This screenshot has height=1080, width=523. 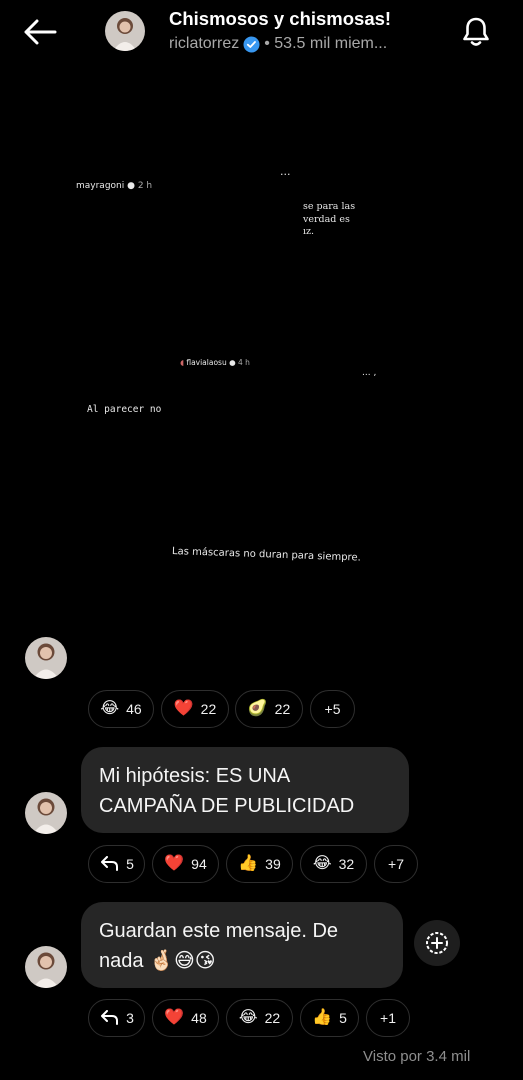 What do you see at coordinates (329, 206) in the screenshot?
I see `story-text-1a: se para las` at bounding box center [329, 206].